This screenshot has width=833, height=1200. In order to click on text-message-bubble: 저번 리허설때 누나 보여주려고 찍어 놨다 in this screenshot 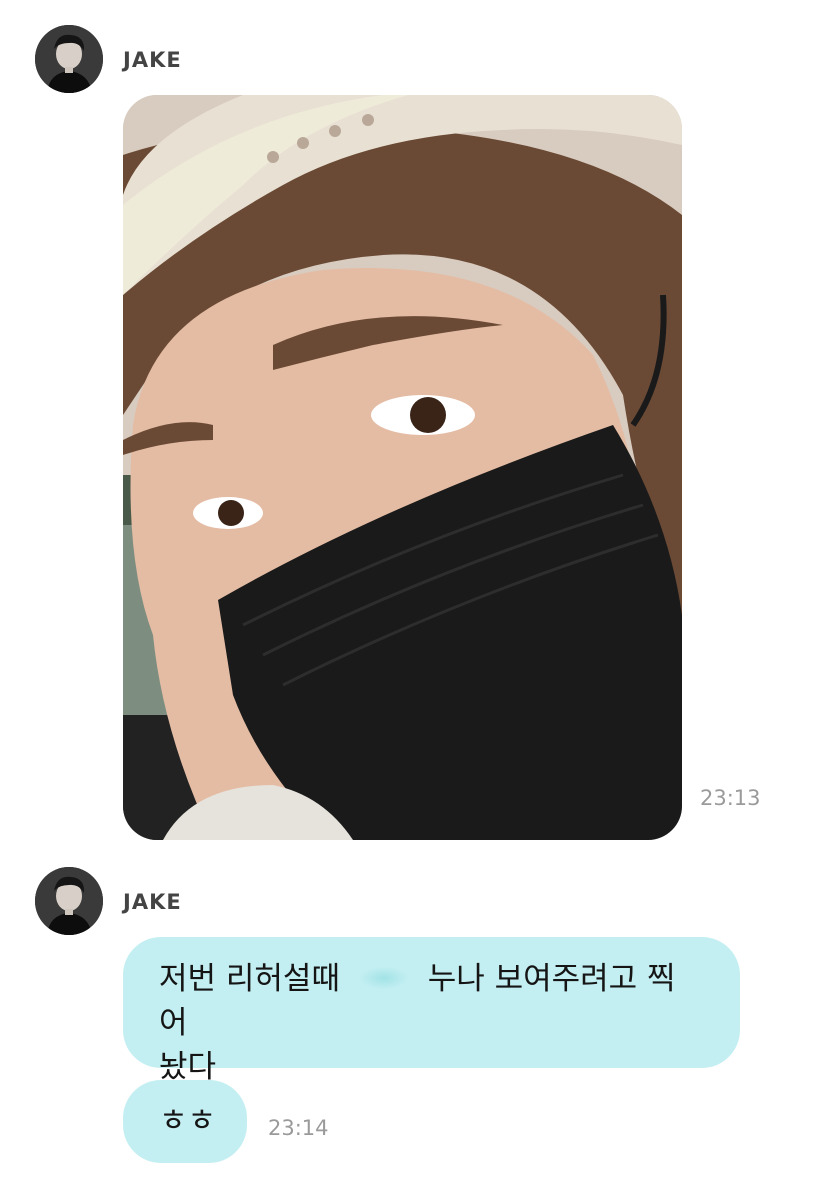, I will do `click(431, 1011)`.